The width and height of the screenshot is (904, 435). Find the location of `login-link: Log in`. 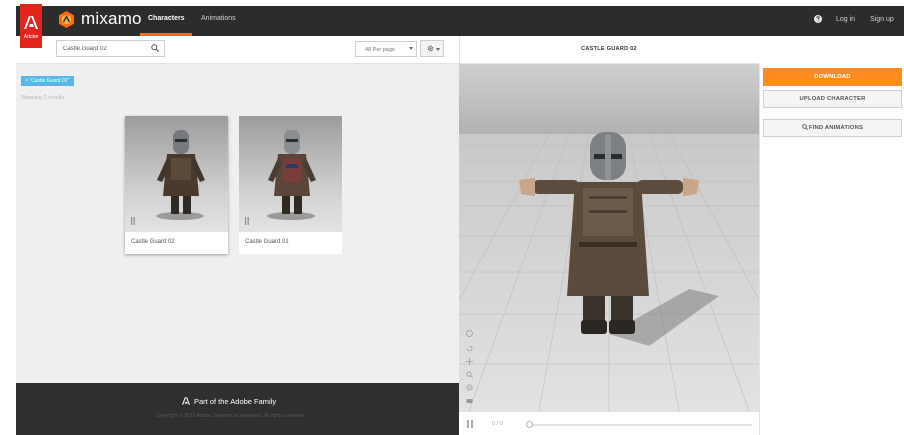

login-link: Log in is located at coordinates (845, 19).